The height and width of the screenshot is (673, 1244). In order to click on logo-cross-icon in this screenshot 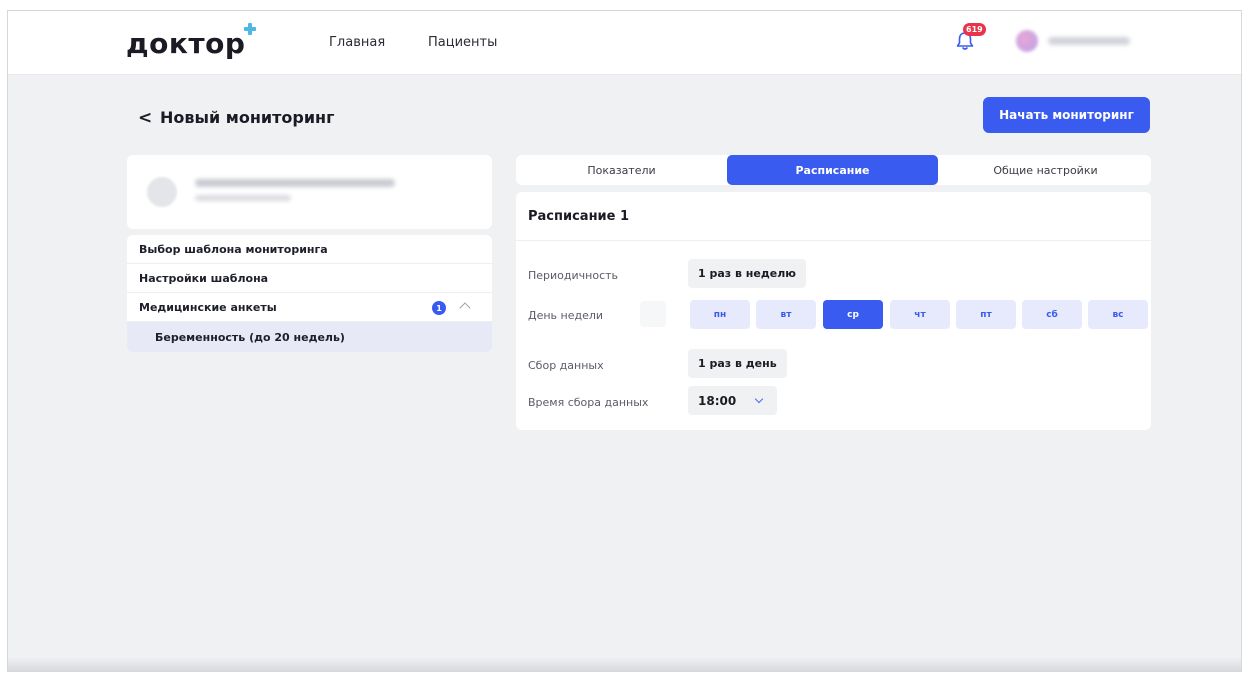, I will do `click(250, 29)`.